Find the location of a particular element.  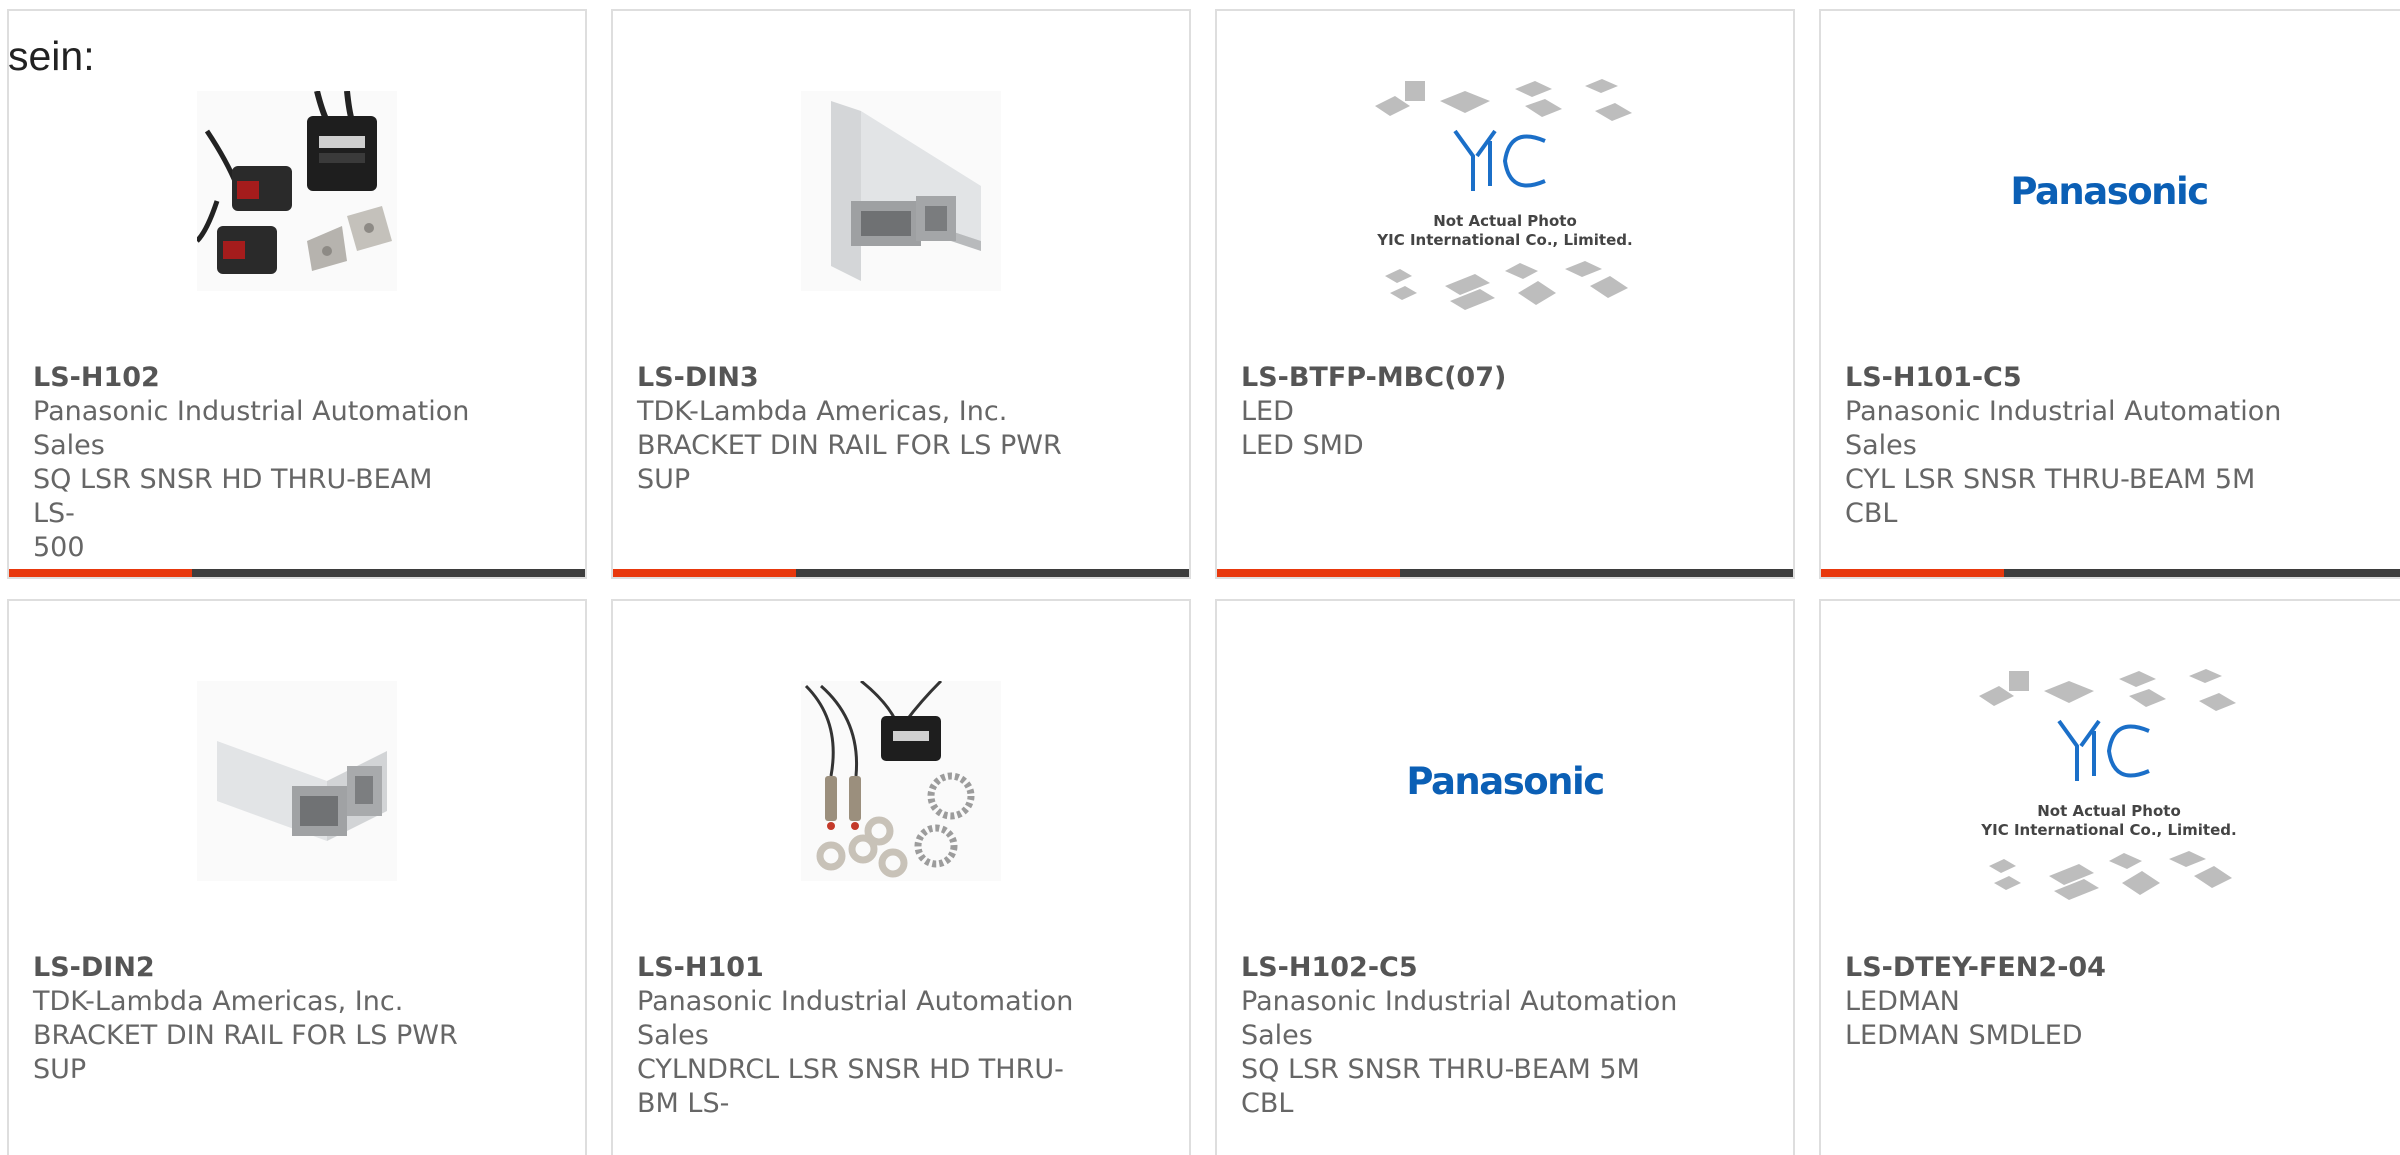

part-number: LS-H101-C5 is located at coordinates (1933, 377).